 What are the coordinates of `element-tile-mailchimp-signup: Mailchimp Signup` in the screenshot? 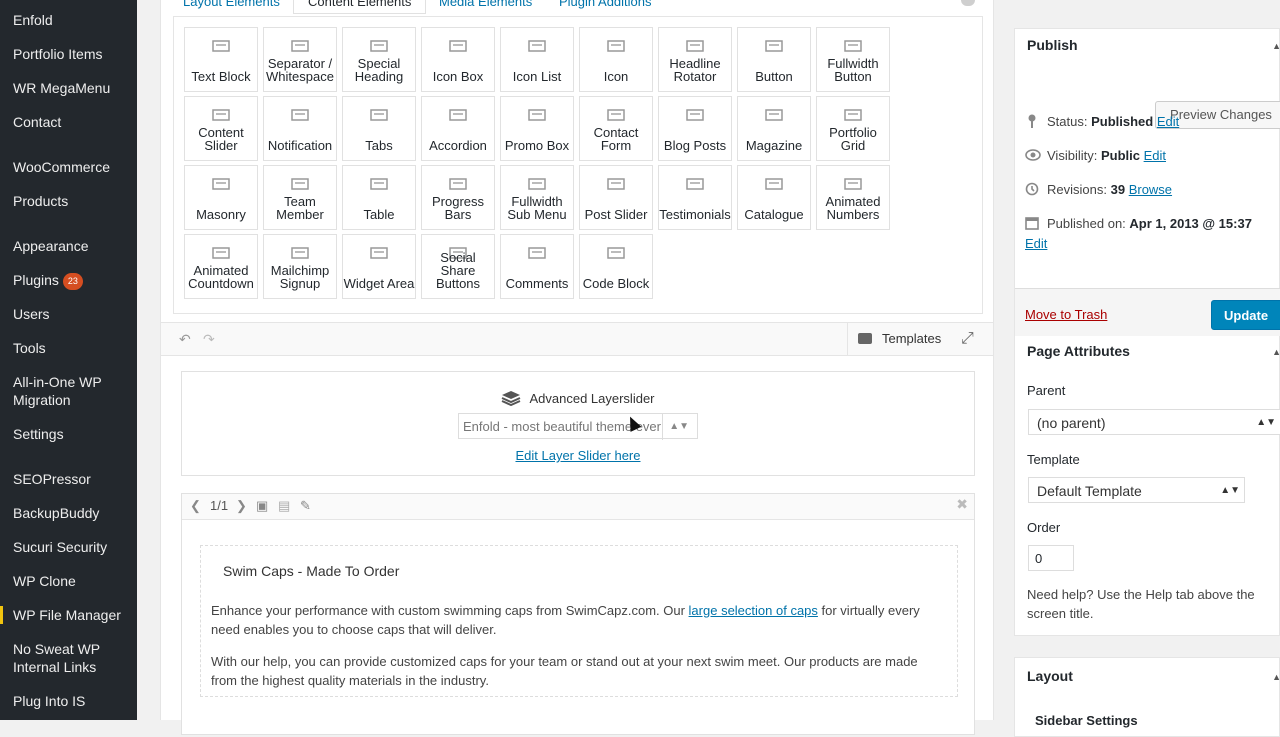 It's located at (300, 266).